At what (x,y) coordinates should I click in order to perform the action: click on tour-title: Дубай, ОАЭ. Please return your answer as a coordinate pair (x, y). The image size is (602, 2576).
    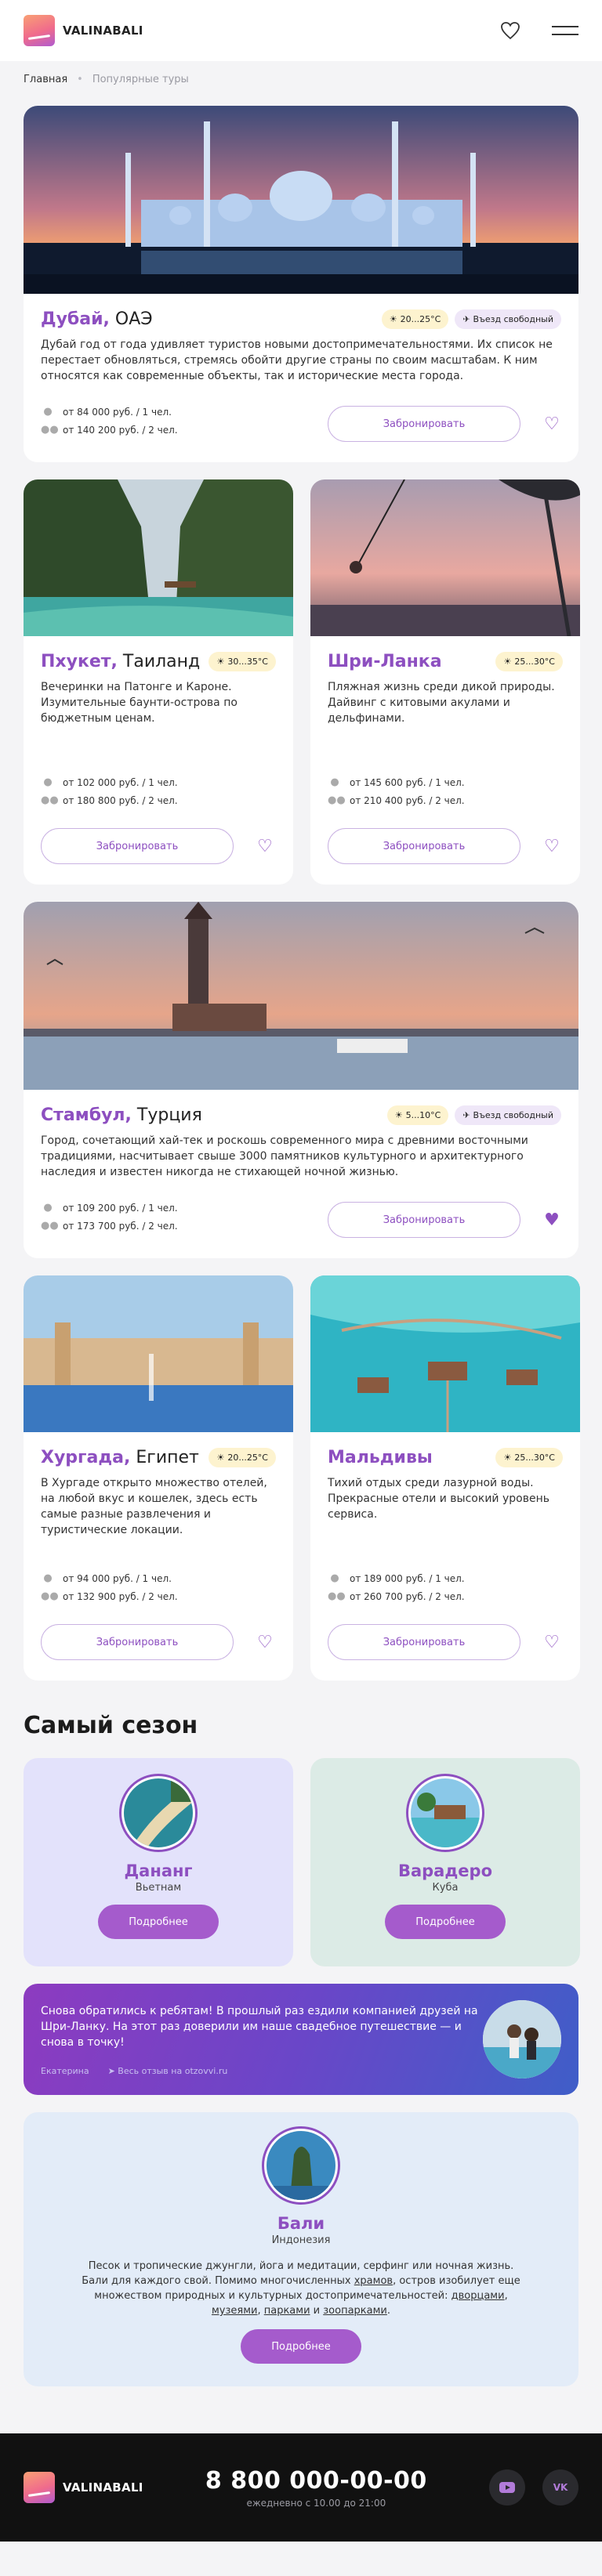
    Looking at the image, I should click on (97, 319).